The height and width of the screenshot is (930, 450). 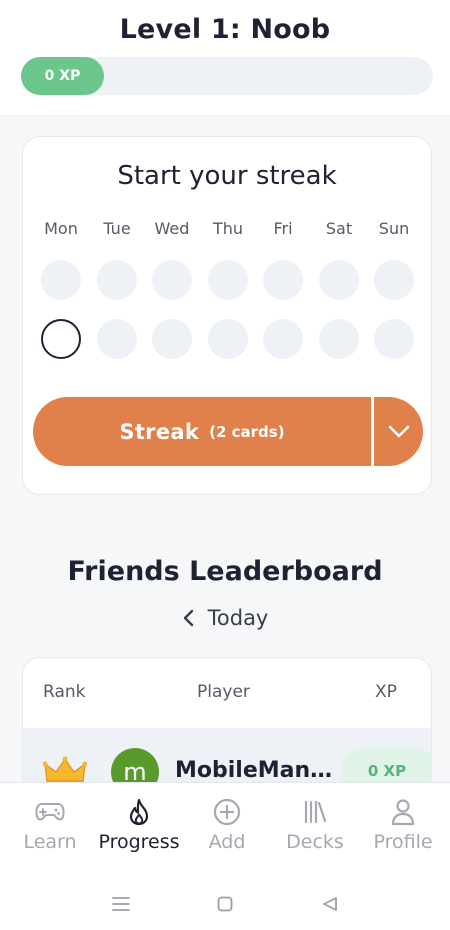 What do you see at coordinates (61, 228) in the screenshot?
I see `day-label-mon: Mon` at bounding box center [61, 228].